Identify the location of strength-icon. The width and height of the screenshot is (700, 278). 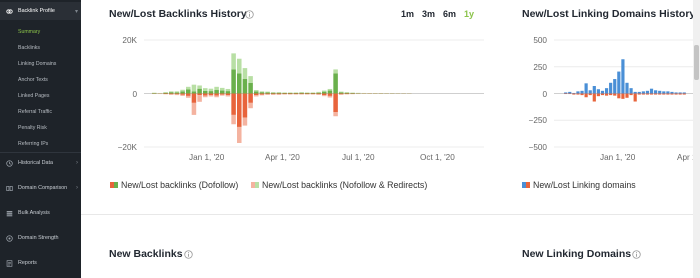
(9, 238).